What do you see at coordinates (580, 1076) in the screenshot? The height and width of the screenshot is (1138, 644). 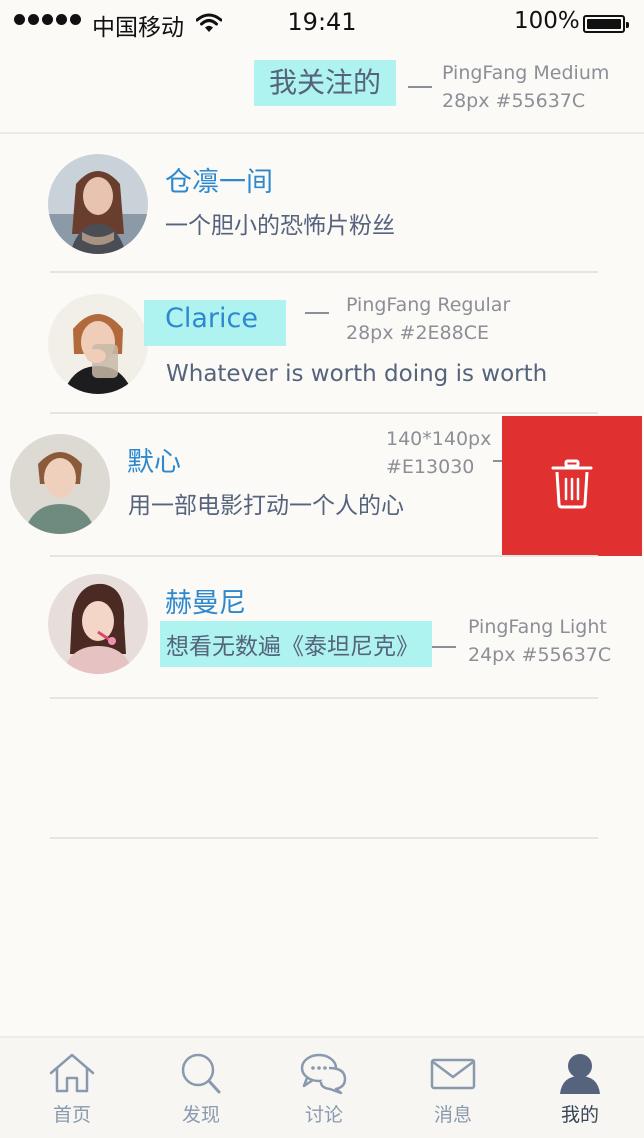 I see `user-icon` at bounding box center [580, 1076].